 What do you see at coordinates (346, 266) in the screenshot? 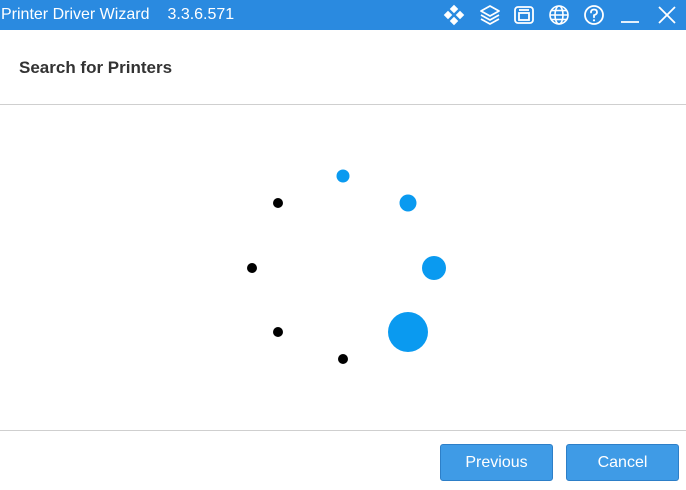
I see `loading-spinner` at bounding box center [346, 266].